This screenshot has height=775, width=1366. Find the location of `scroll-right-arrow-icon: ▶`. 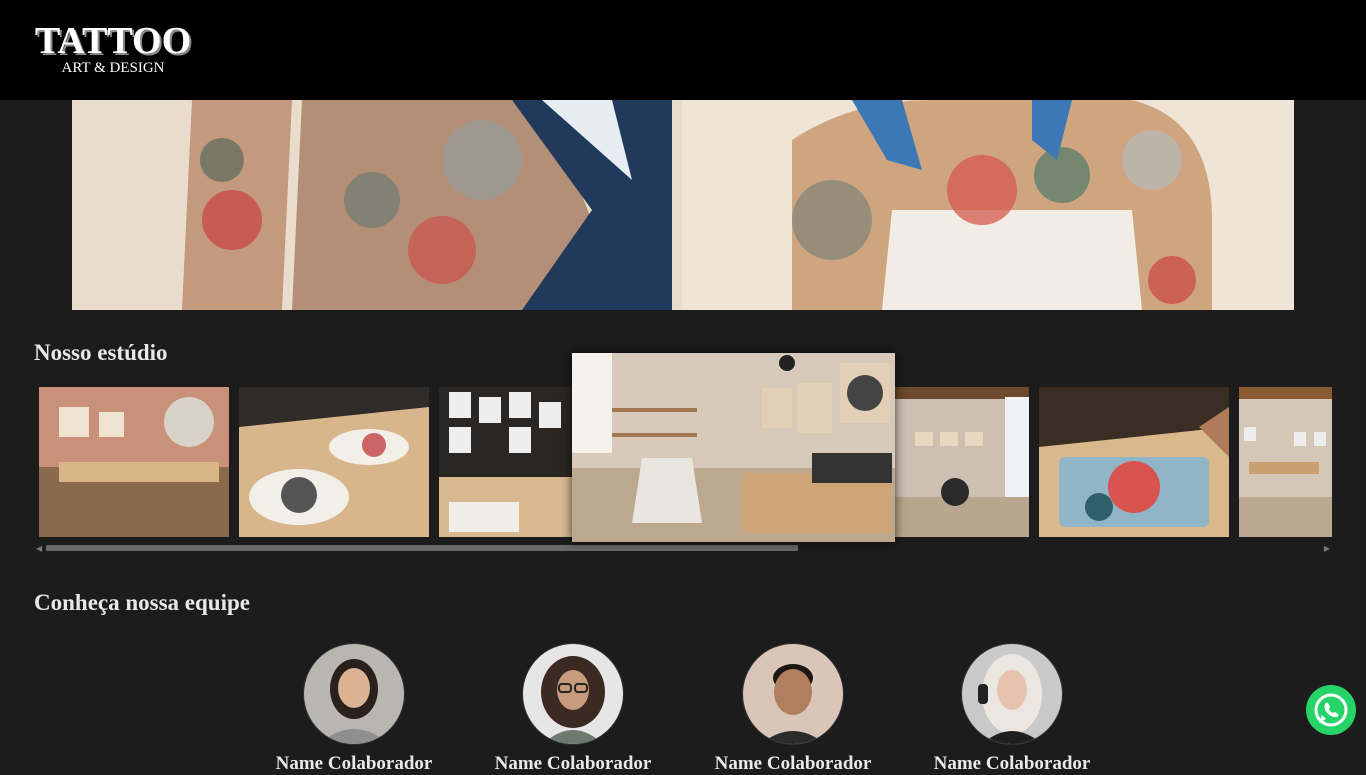

scroll-right-arrow-icon: ▶ is located at coordinates (1327, 548).